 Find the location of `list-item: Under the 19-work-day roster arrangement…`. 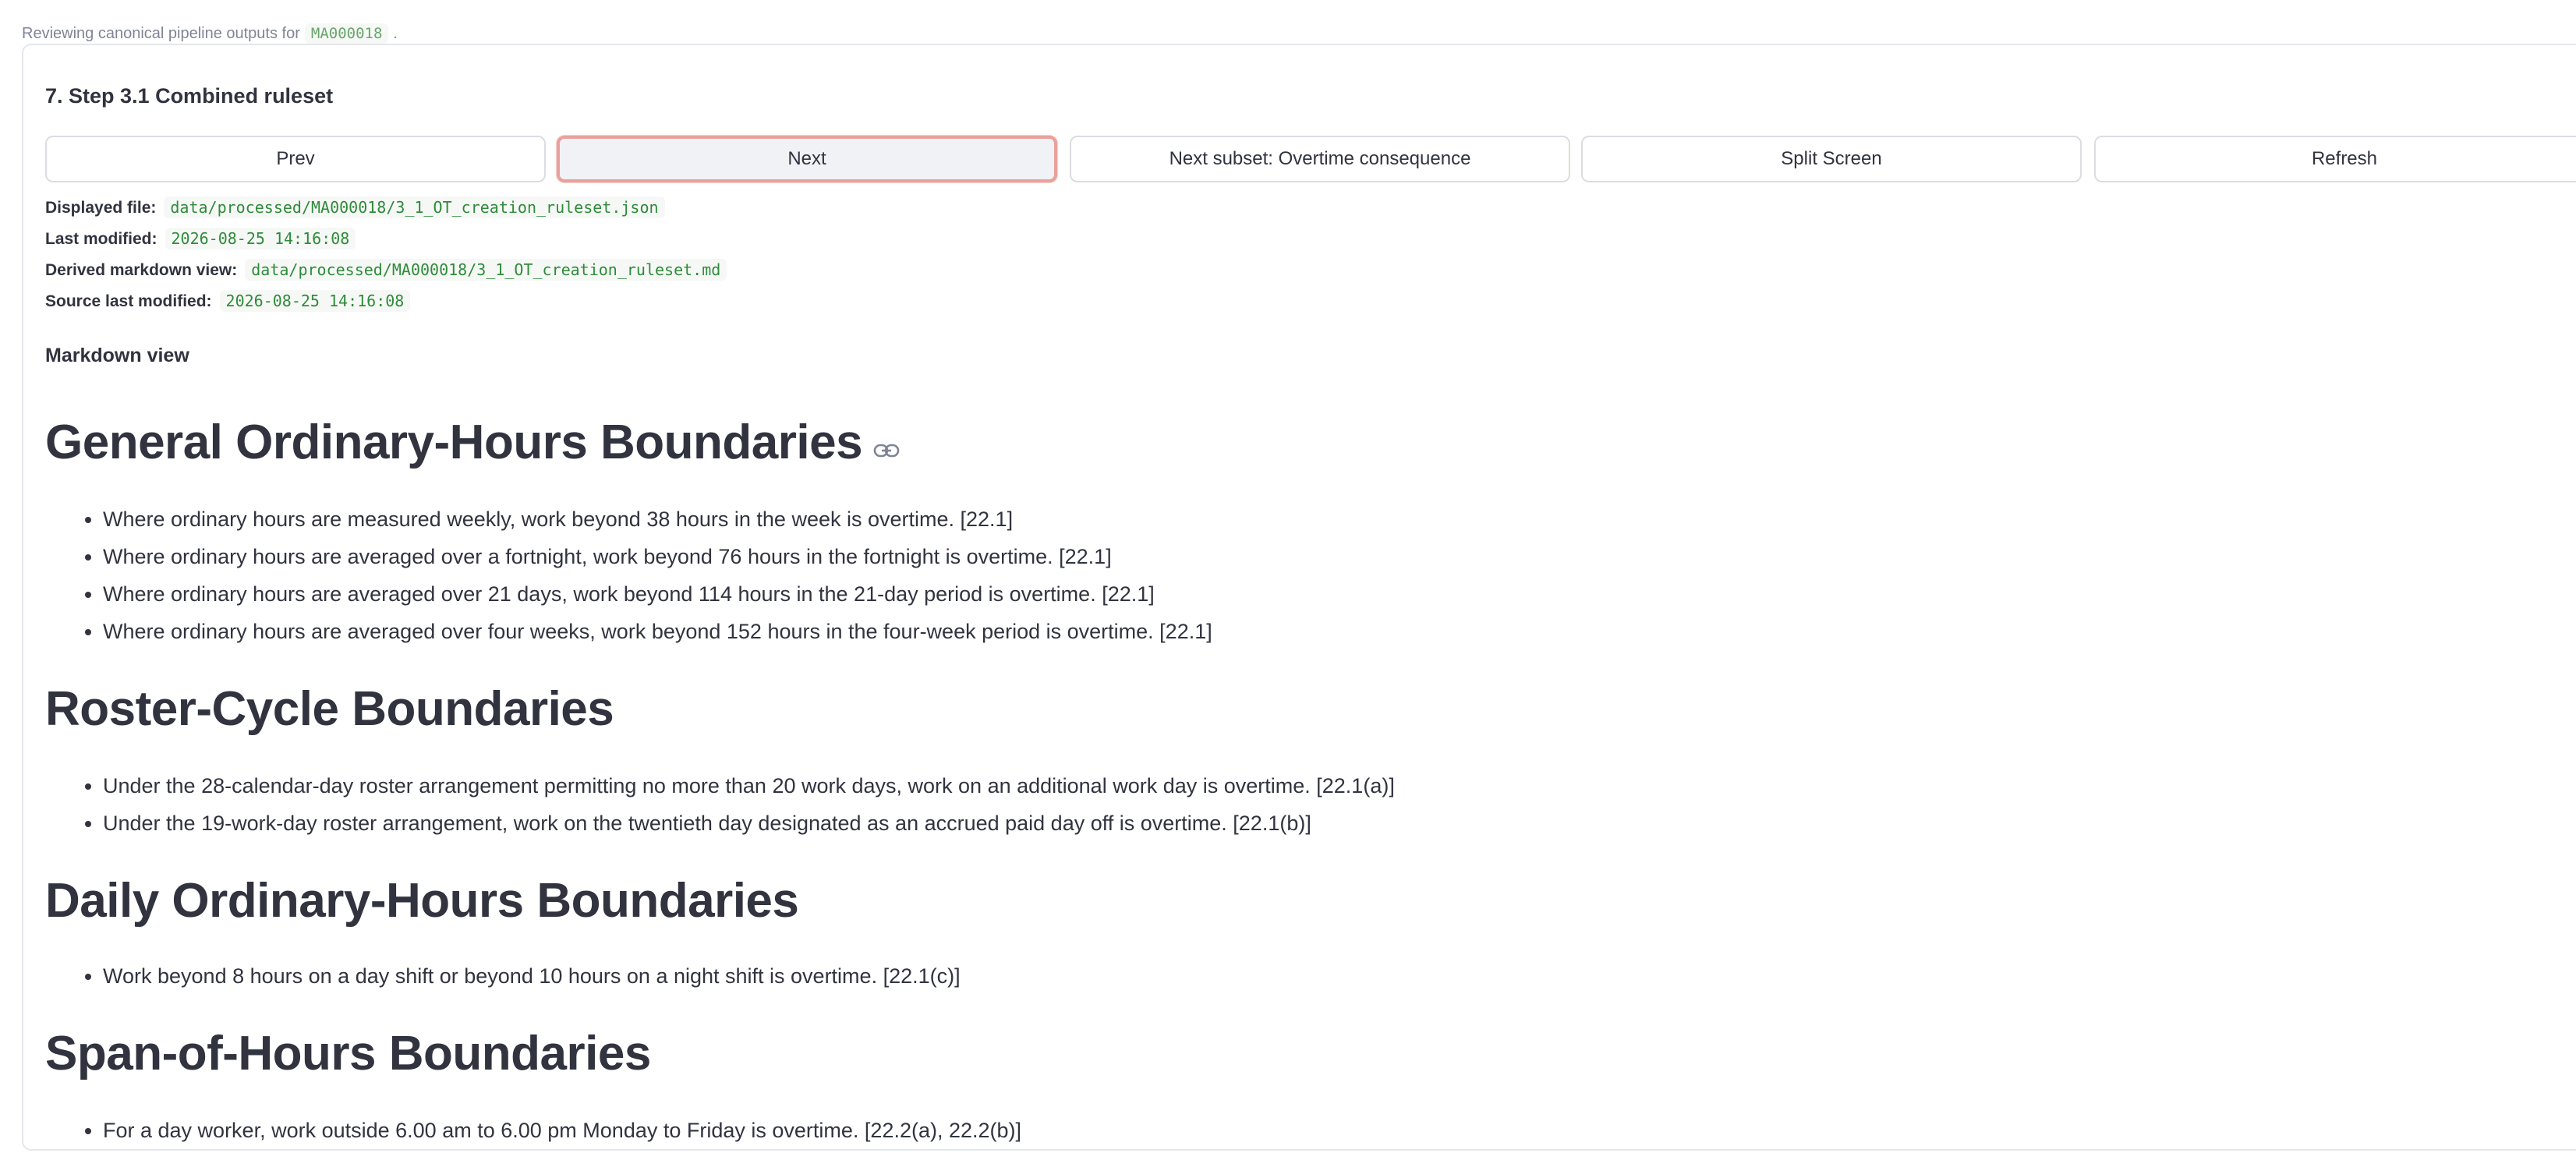

list-item: Under the 19-work-day roster arrangement… is located at coordinates (749, 823).